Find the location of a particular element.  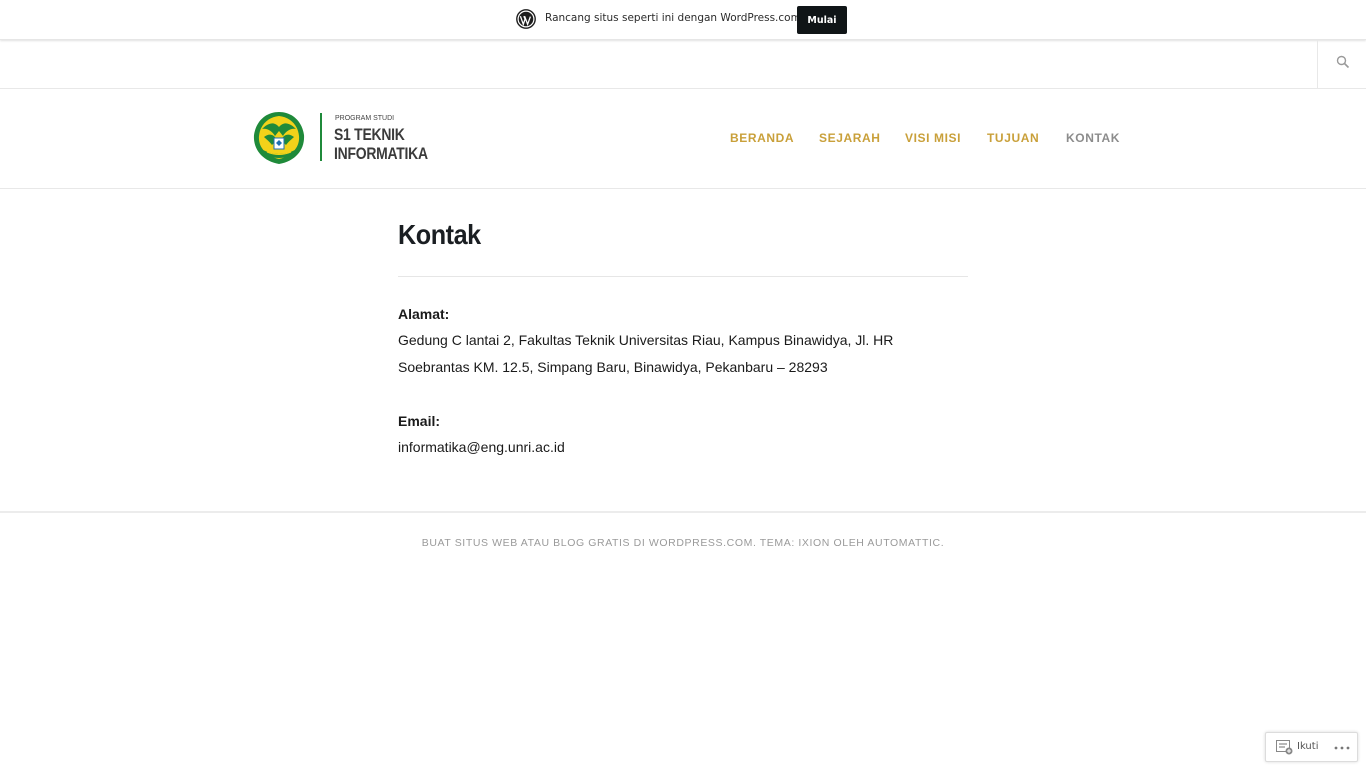

start-button: Mulai is located at coordinates (822, 20).